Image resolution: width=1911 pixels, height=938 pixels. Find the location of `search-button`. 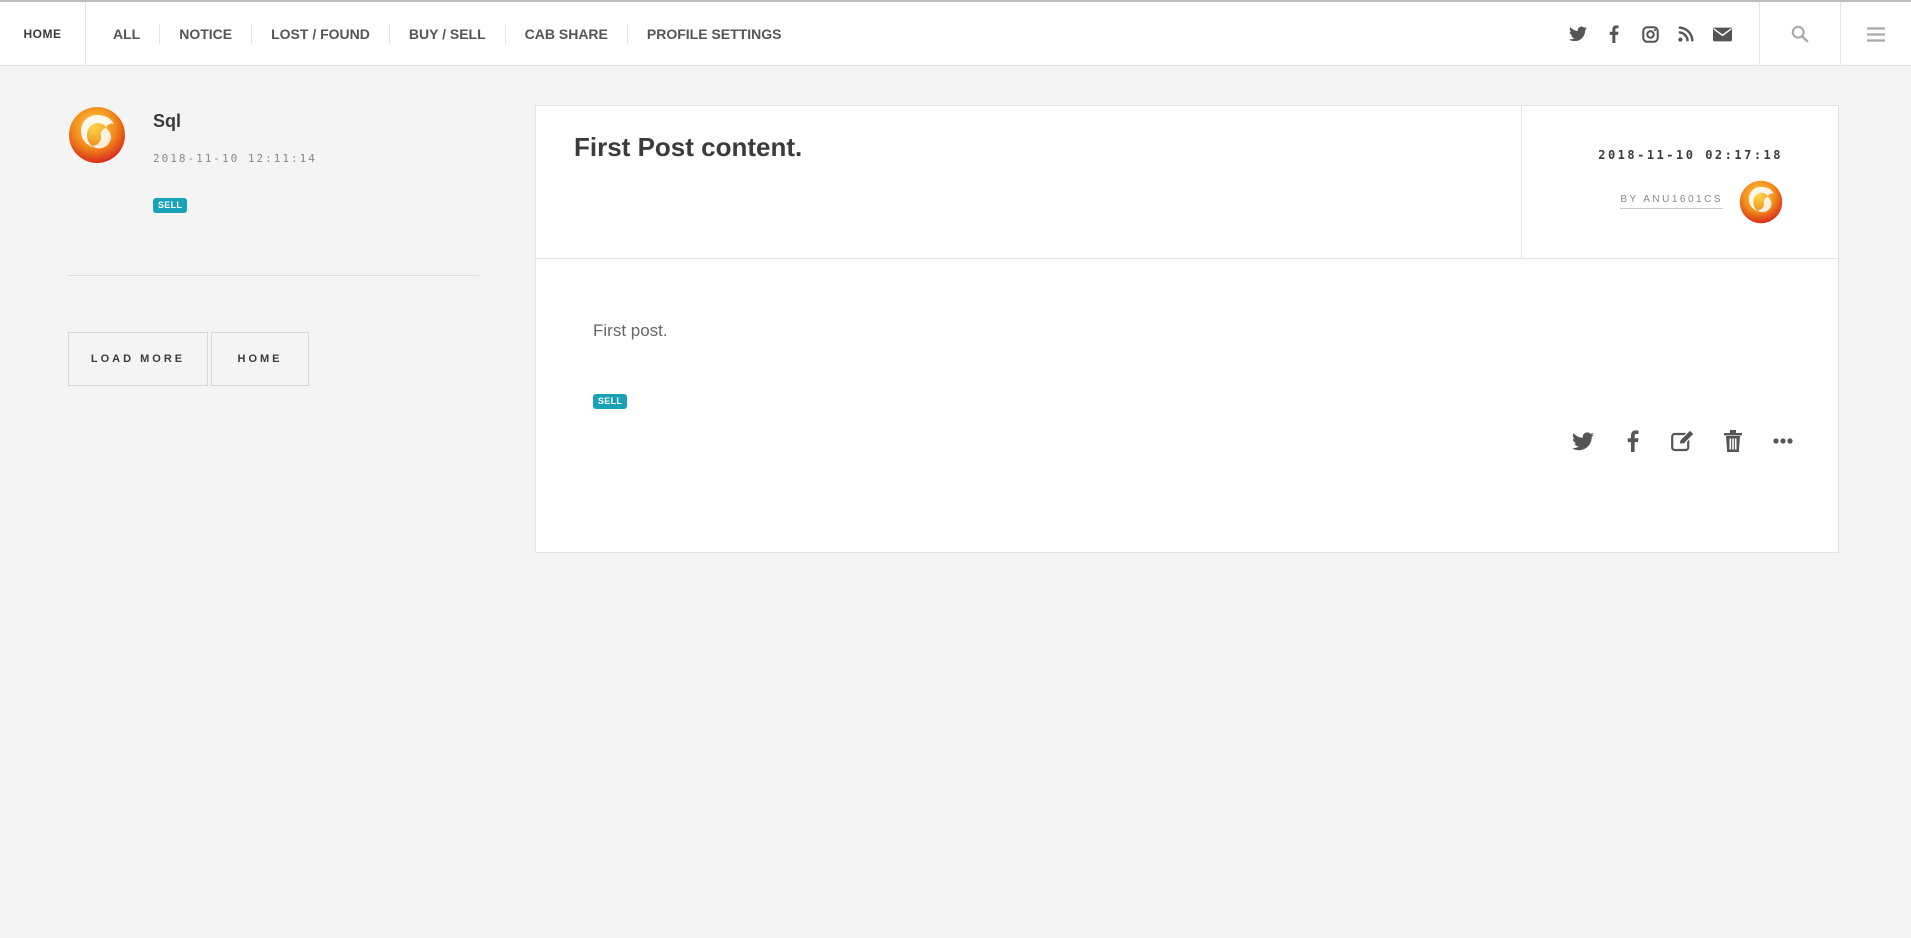

search-button is located at coordinates (1800, 34).